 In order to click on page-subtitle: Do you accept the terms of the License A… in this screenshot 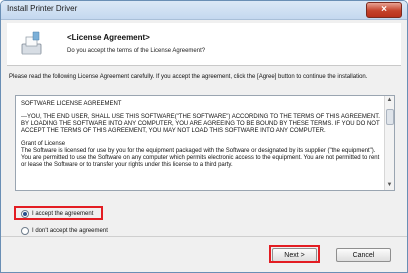, I will do `click(136, 51)`.